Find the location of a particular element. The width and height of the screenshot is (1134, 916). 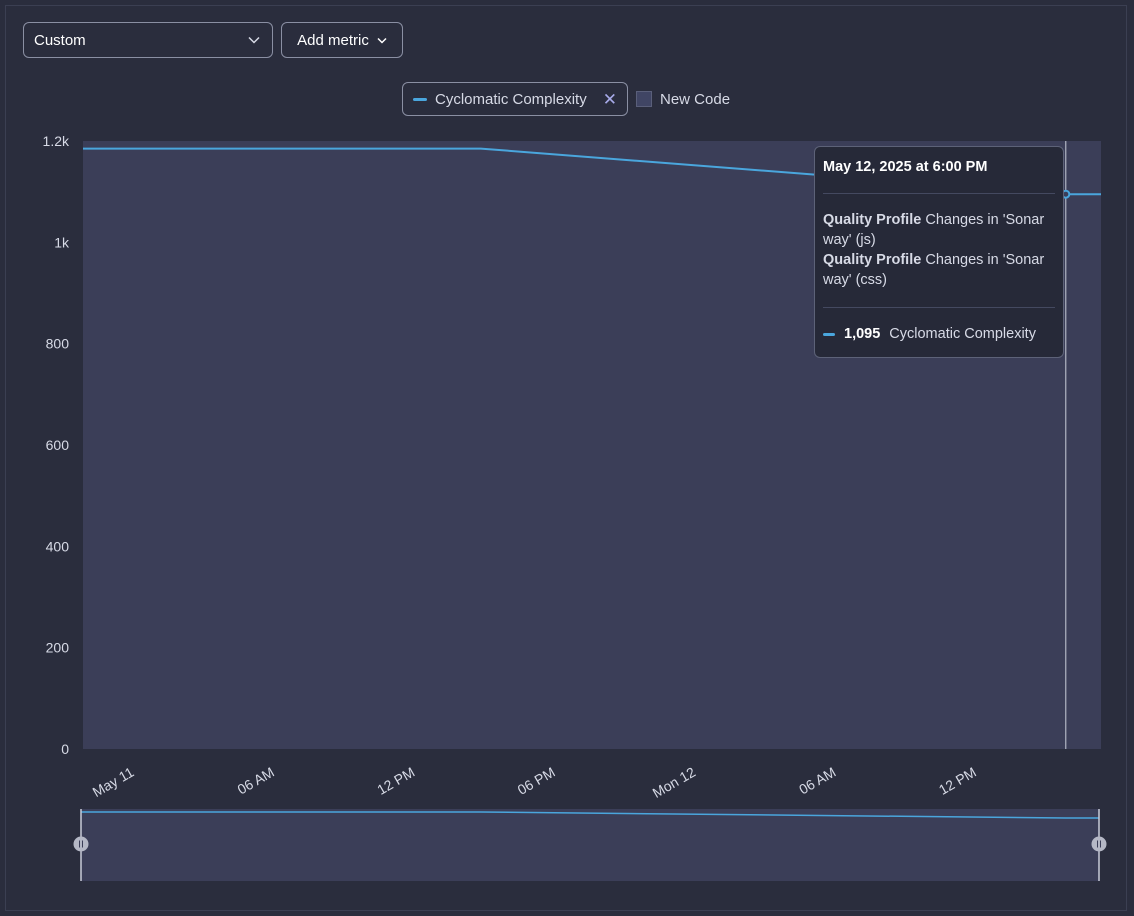

zoom-overview-area is located at coordinates (590, 845).